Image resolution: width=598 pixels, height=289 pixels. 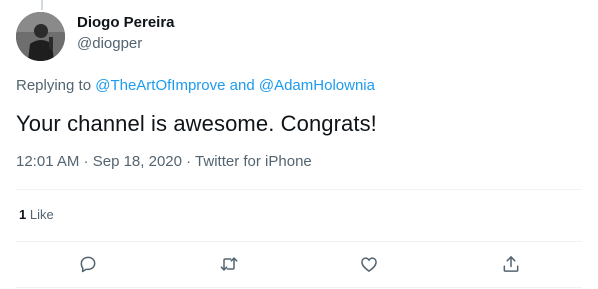 I want to click on likes-stat: 1 Like, so click(x=36, y=214).